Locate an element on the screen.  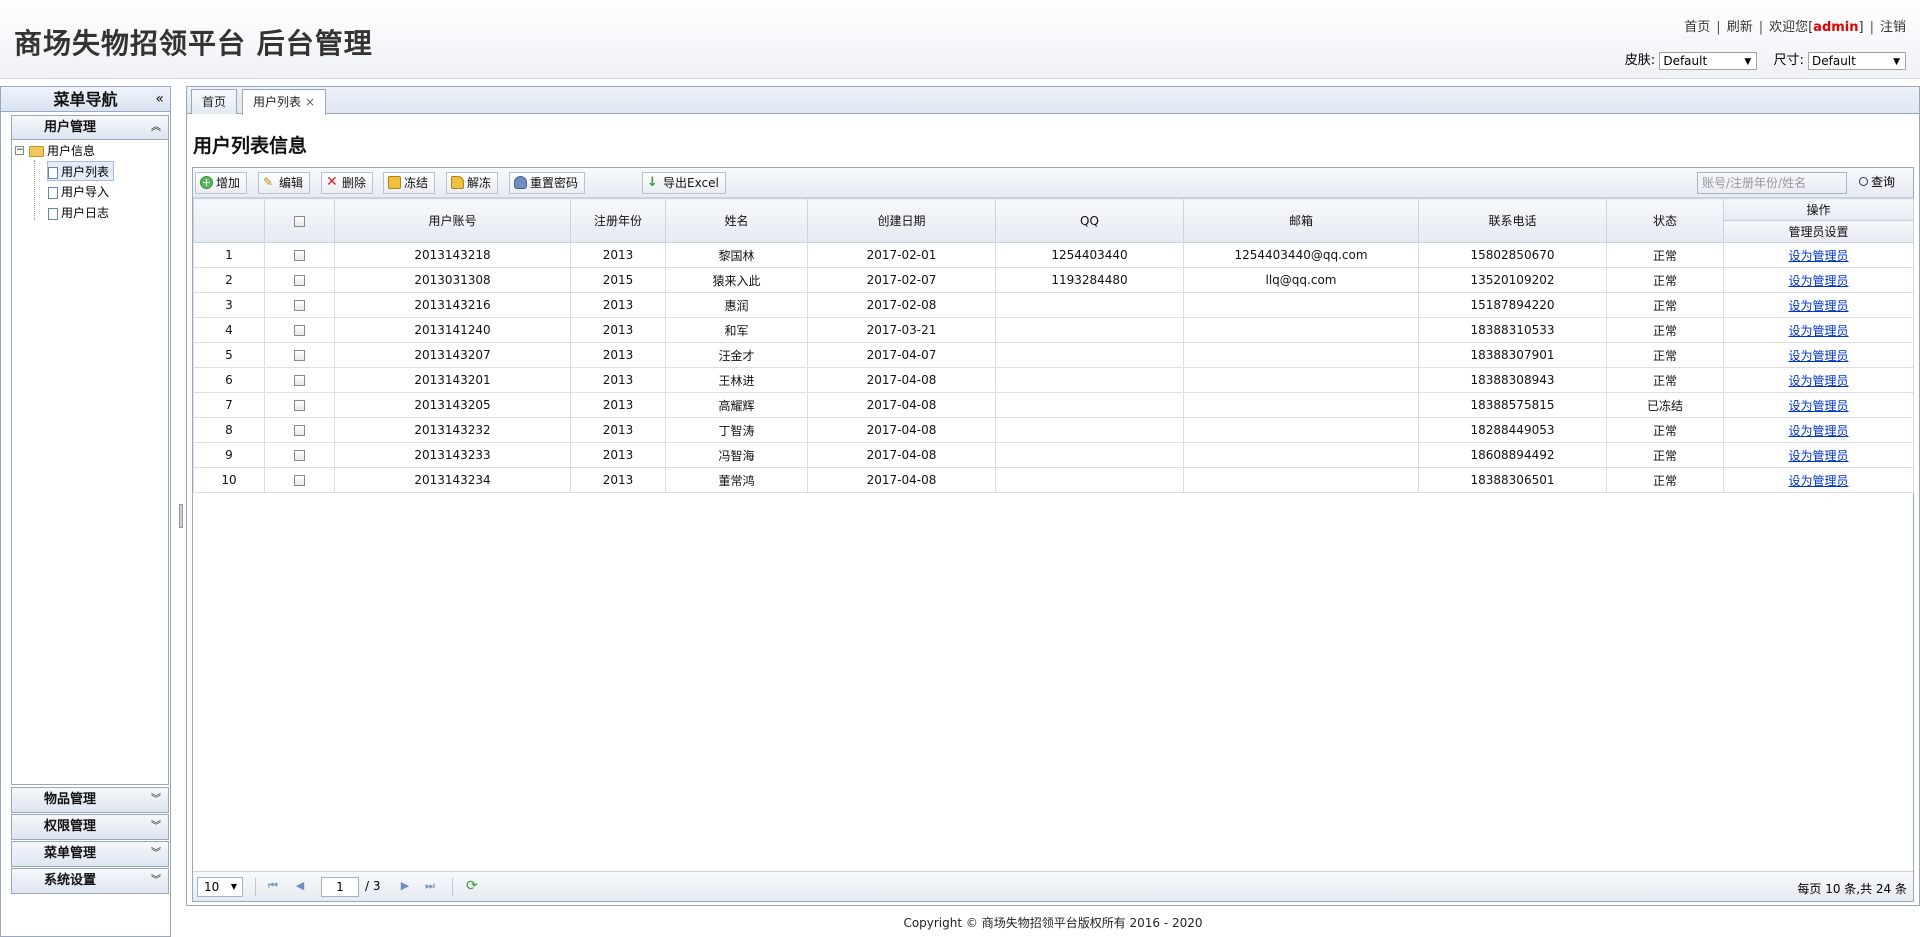
page-number-input: 1 is located at coordinates (340, 887).